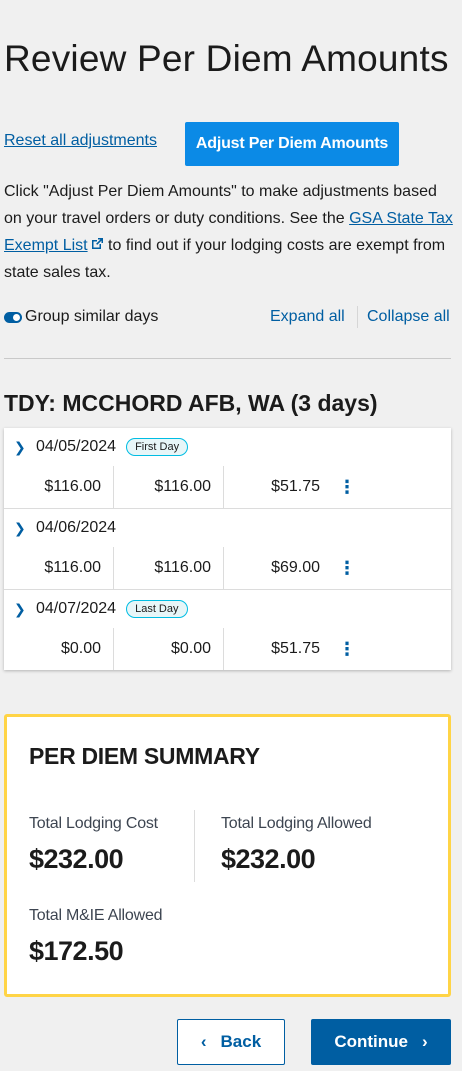 Image resolution: width=462 pixels, height=1071 pixels. Describe the element at coordinates (76, 951) in the screenshot. I see `total-mie-allowed-value: $172.50` at that location.